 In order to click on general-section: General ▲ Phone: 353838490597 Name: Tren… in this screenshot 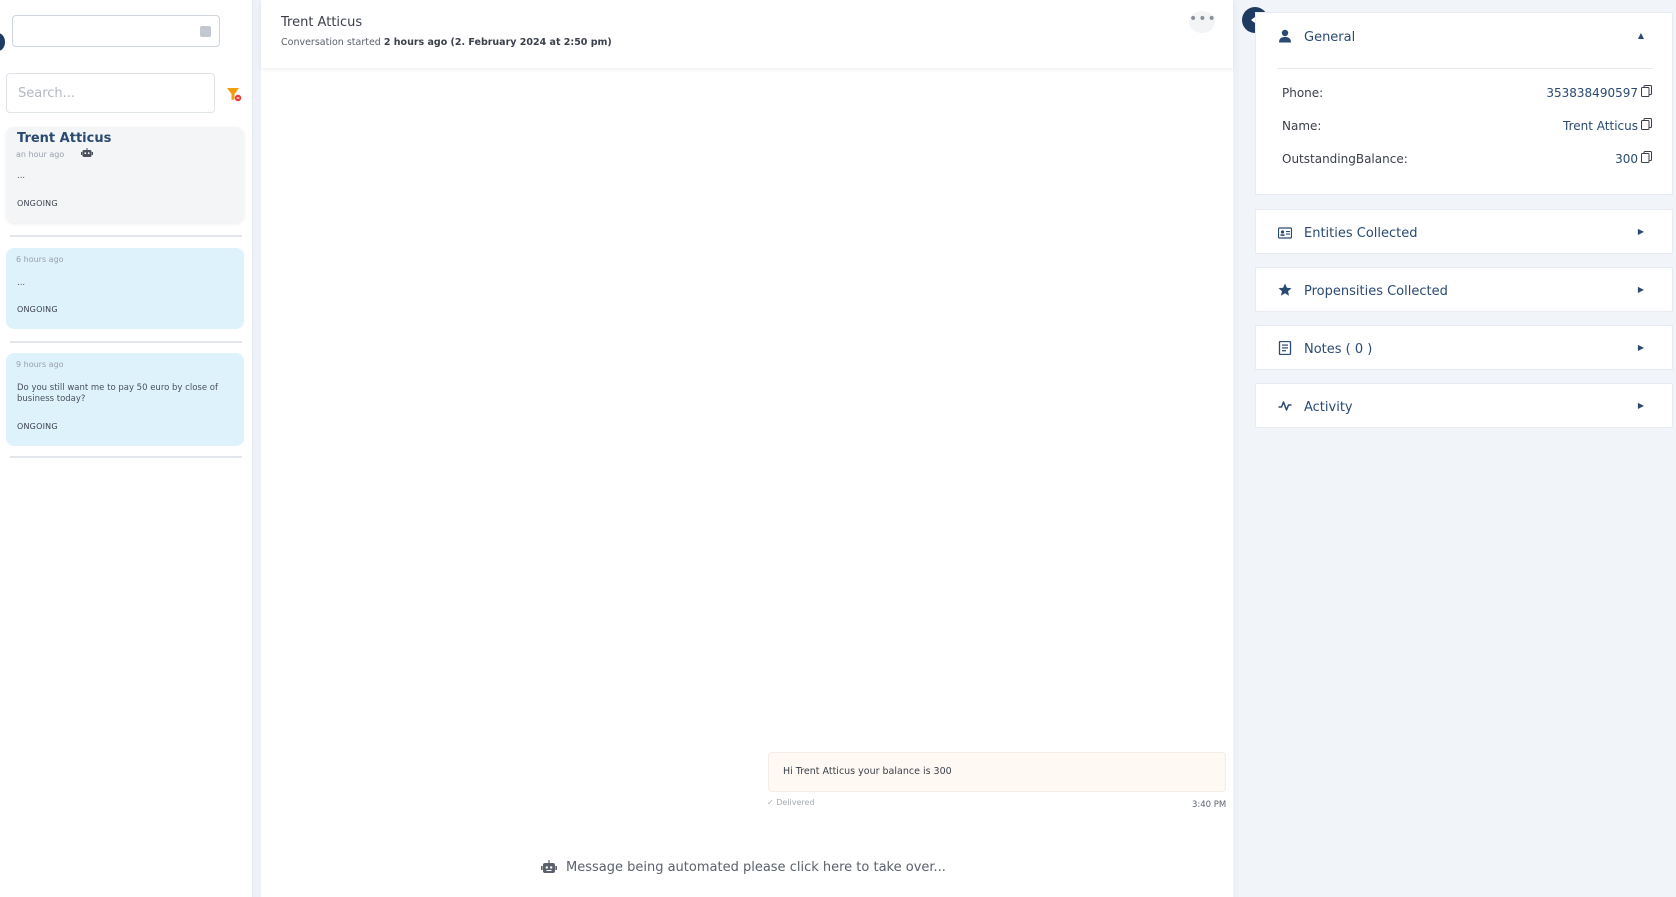, I will do `click(1464, 103)`.